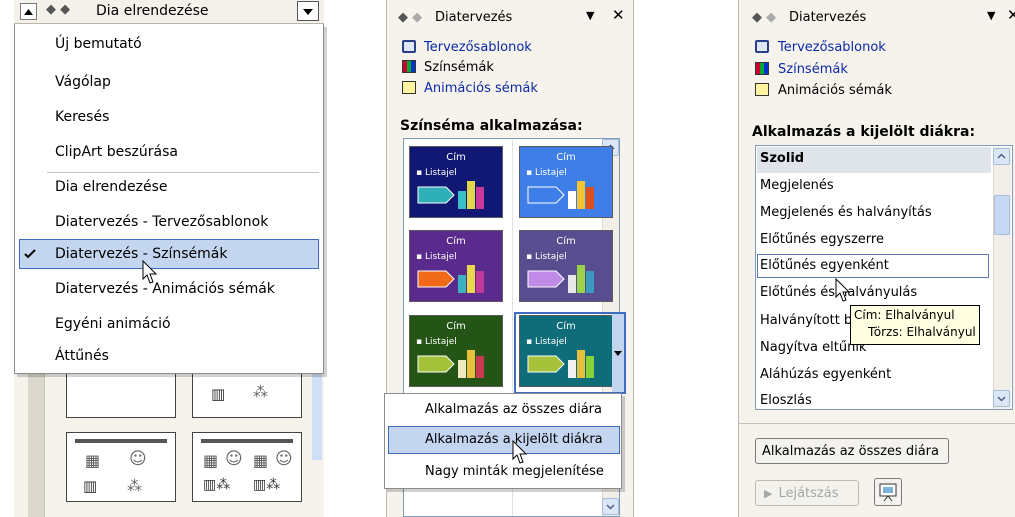  Describe the element at coordinates (864, 132) in the screenshot. I see `section-title: Alkalmazás a kijelölt diákra:` at that location.